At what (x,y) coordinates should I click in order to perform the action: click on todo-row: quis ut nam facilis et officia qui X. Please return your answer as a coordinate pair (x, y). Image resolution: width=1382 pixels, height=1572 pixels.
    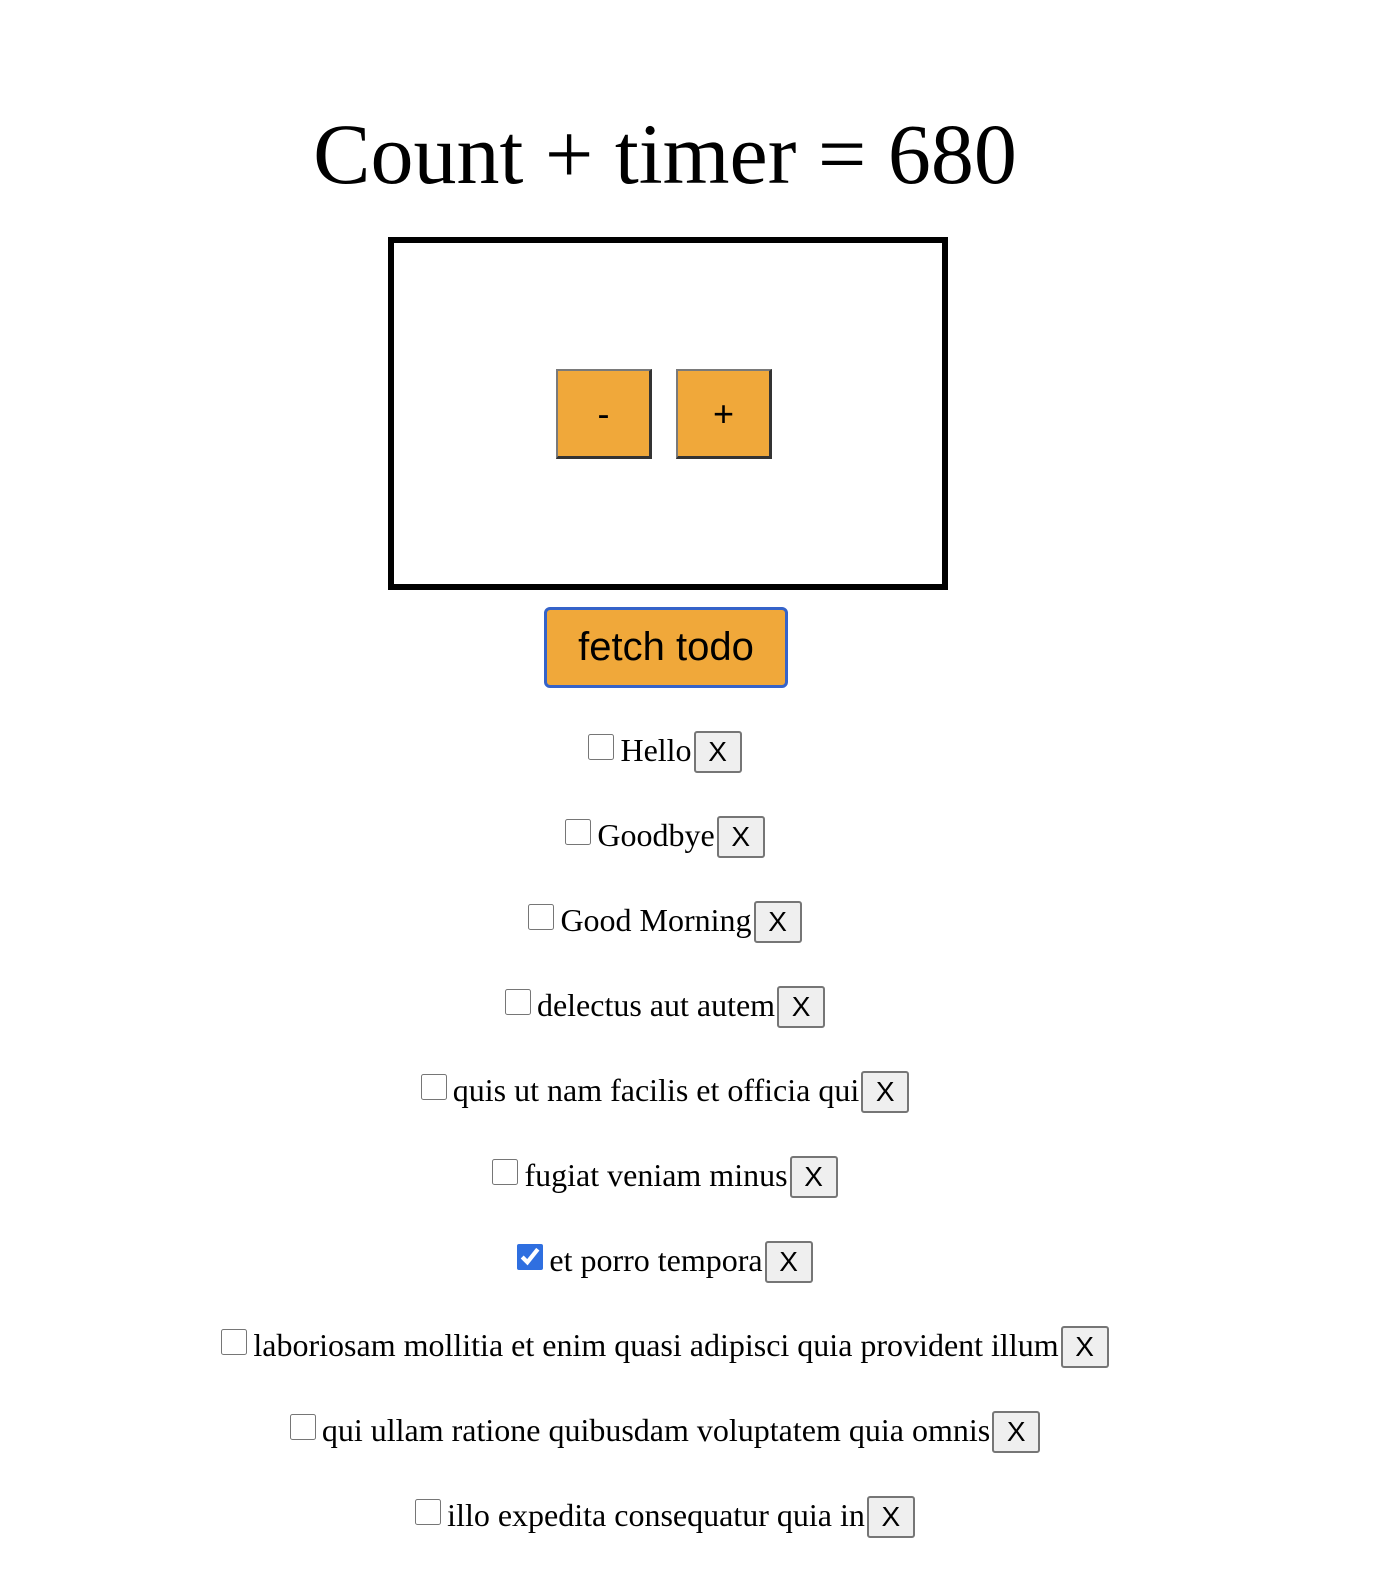
    Looking at the image, I should click on (665, 1090).